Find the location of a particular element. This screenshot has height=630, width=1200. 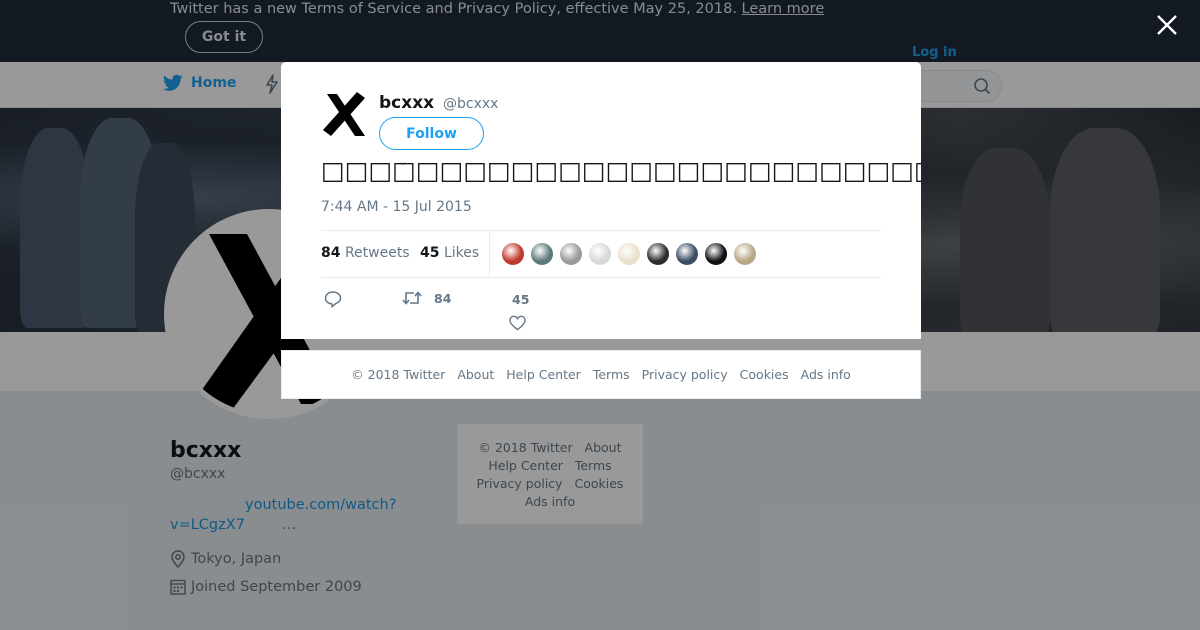

liker-avatars is located at coordinates (629, 254).